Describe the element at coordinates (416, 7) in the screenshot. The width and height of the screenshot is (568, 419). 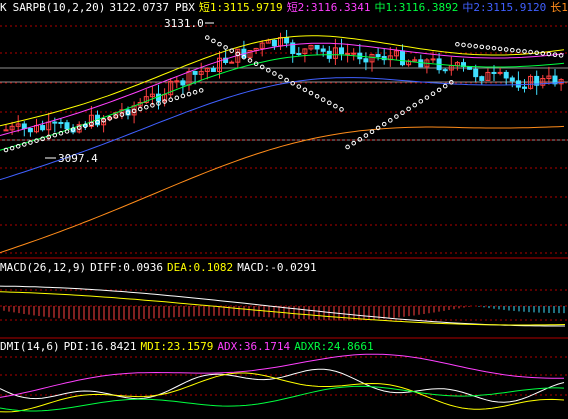
I see `legend-mid: 中1:3116.3892` at that location.